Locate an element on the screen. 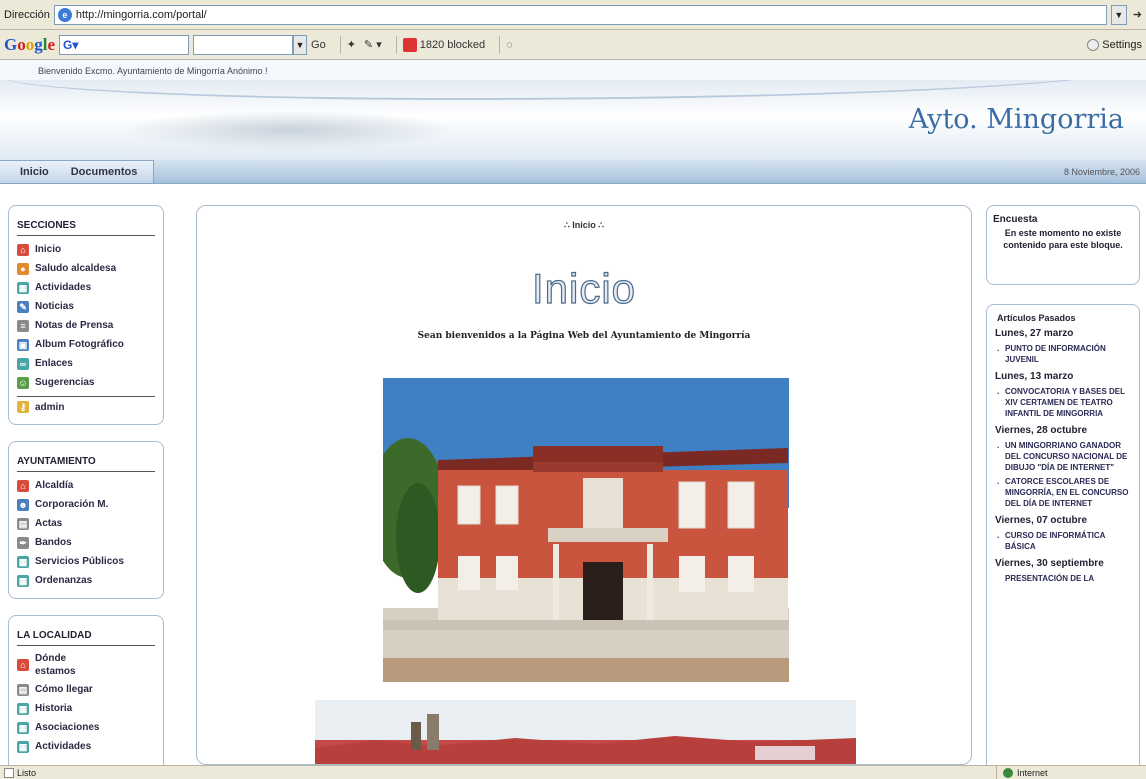  pagerank-icon: ✦ is located at coordinates (351, 44).